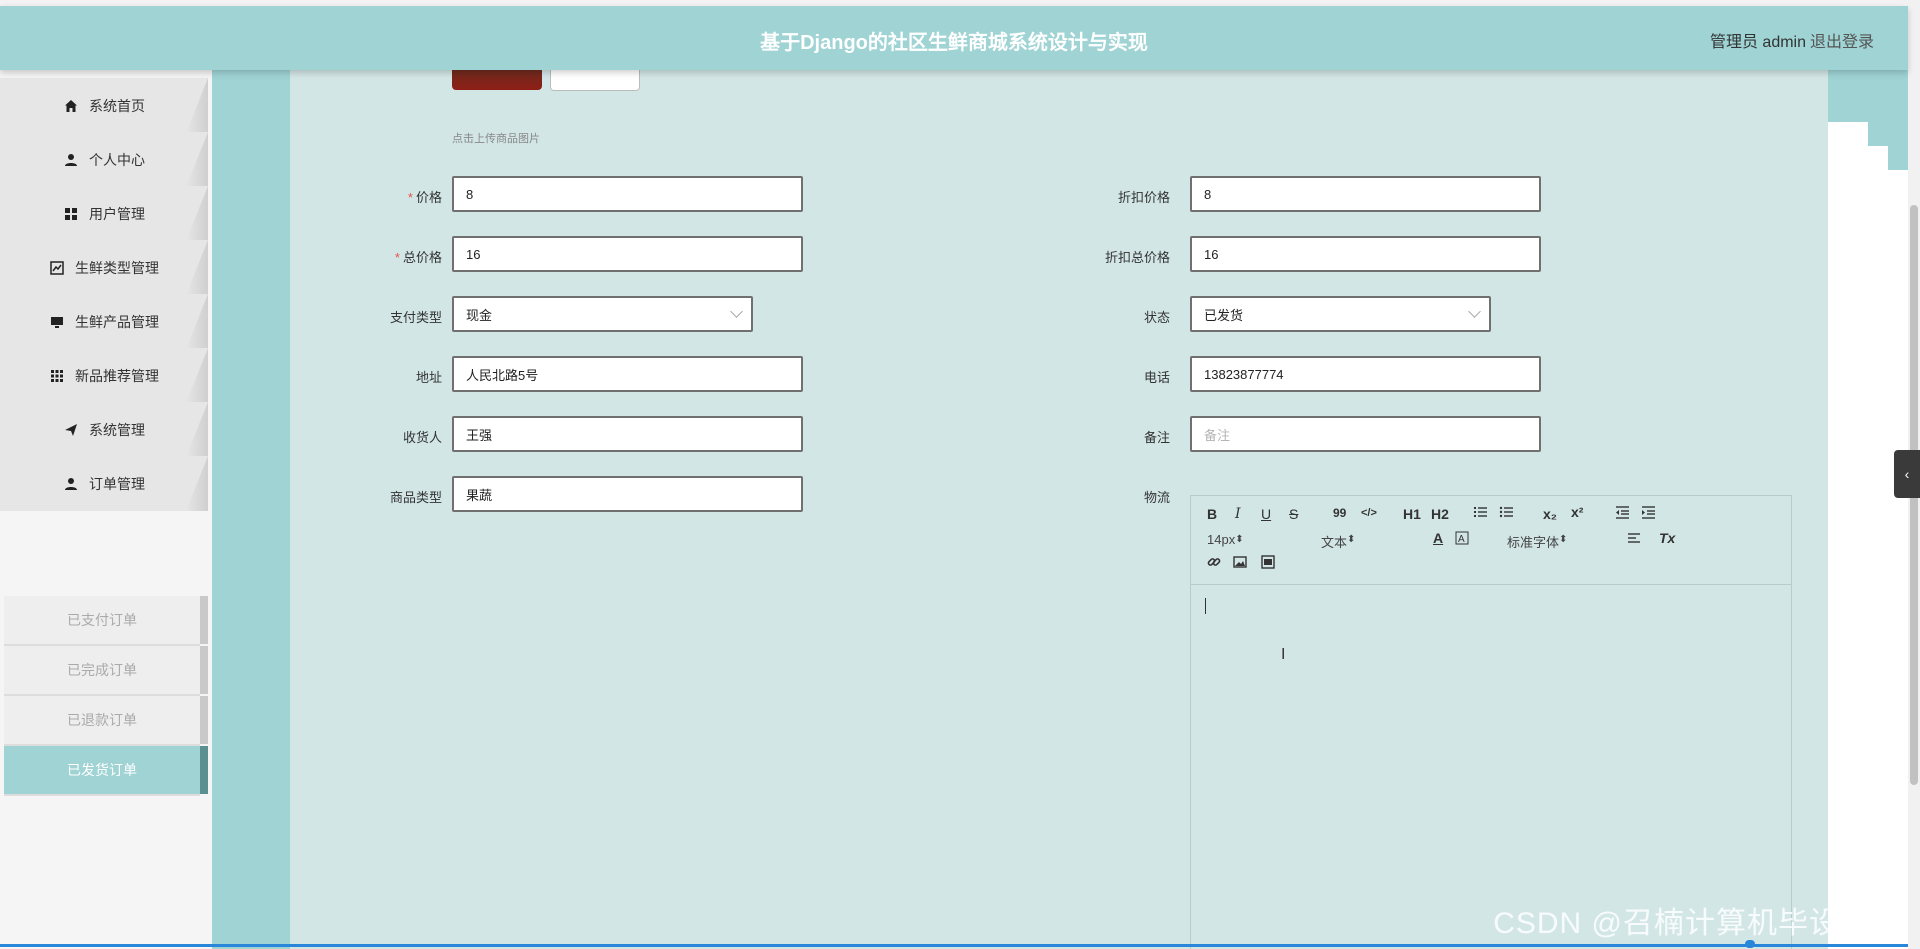  I want to click on status-label: 状态, so click(1156, 317).